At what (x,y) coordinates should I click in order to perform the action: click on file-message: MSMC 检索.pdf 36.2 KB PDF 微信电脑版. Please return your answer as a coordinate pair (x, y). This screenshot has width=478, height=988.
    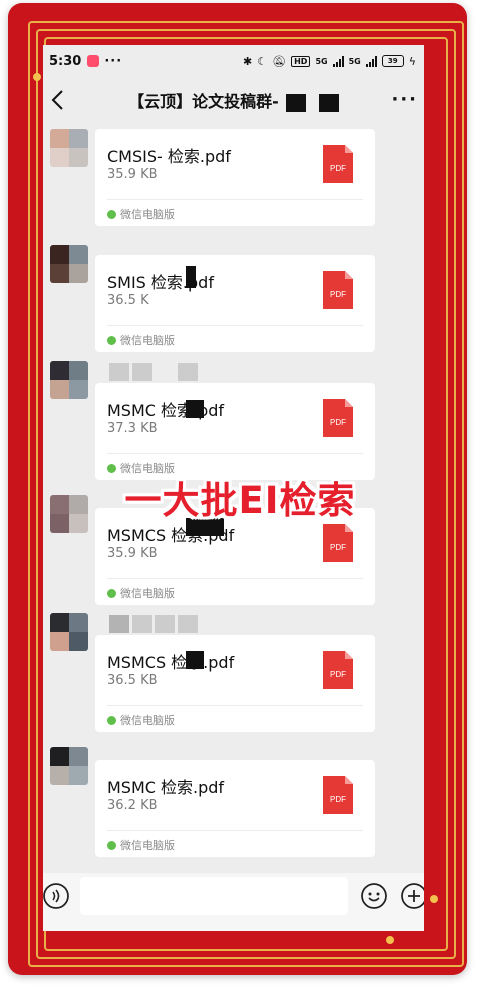
    Looking at the image, I should click on (233, 802).